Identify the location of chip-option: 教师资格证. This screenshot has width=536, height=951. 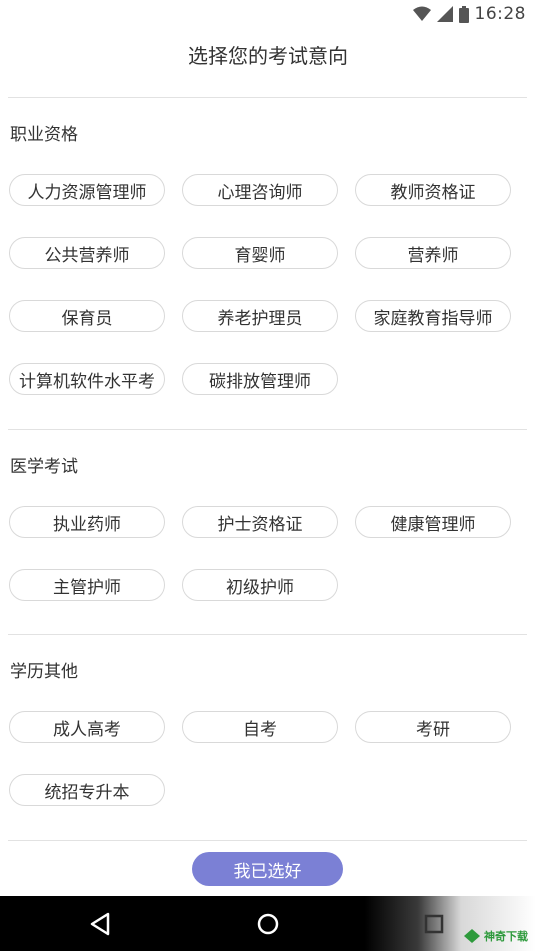
(433, 190).